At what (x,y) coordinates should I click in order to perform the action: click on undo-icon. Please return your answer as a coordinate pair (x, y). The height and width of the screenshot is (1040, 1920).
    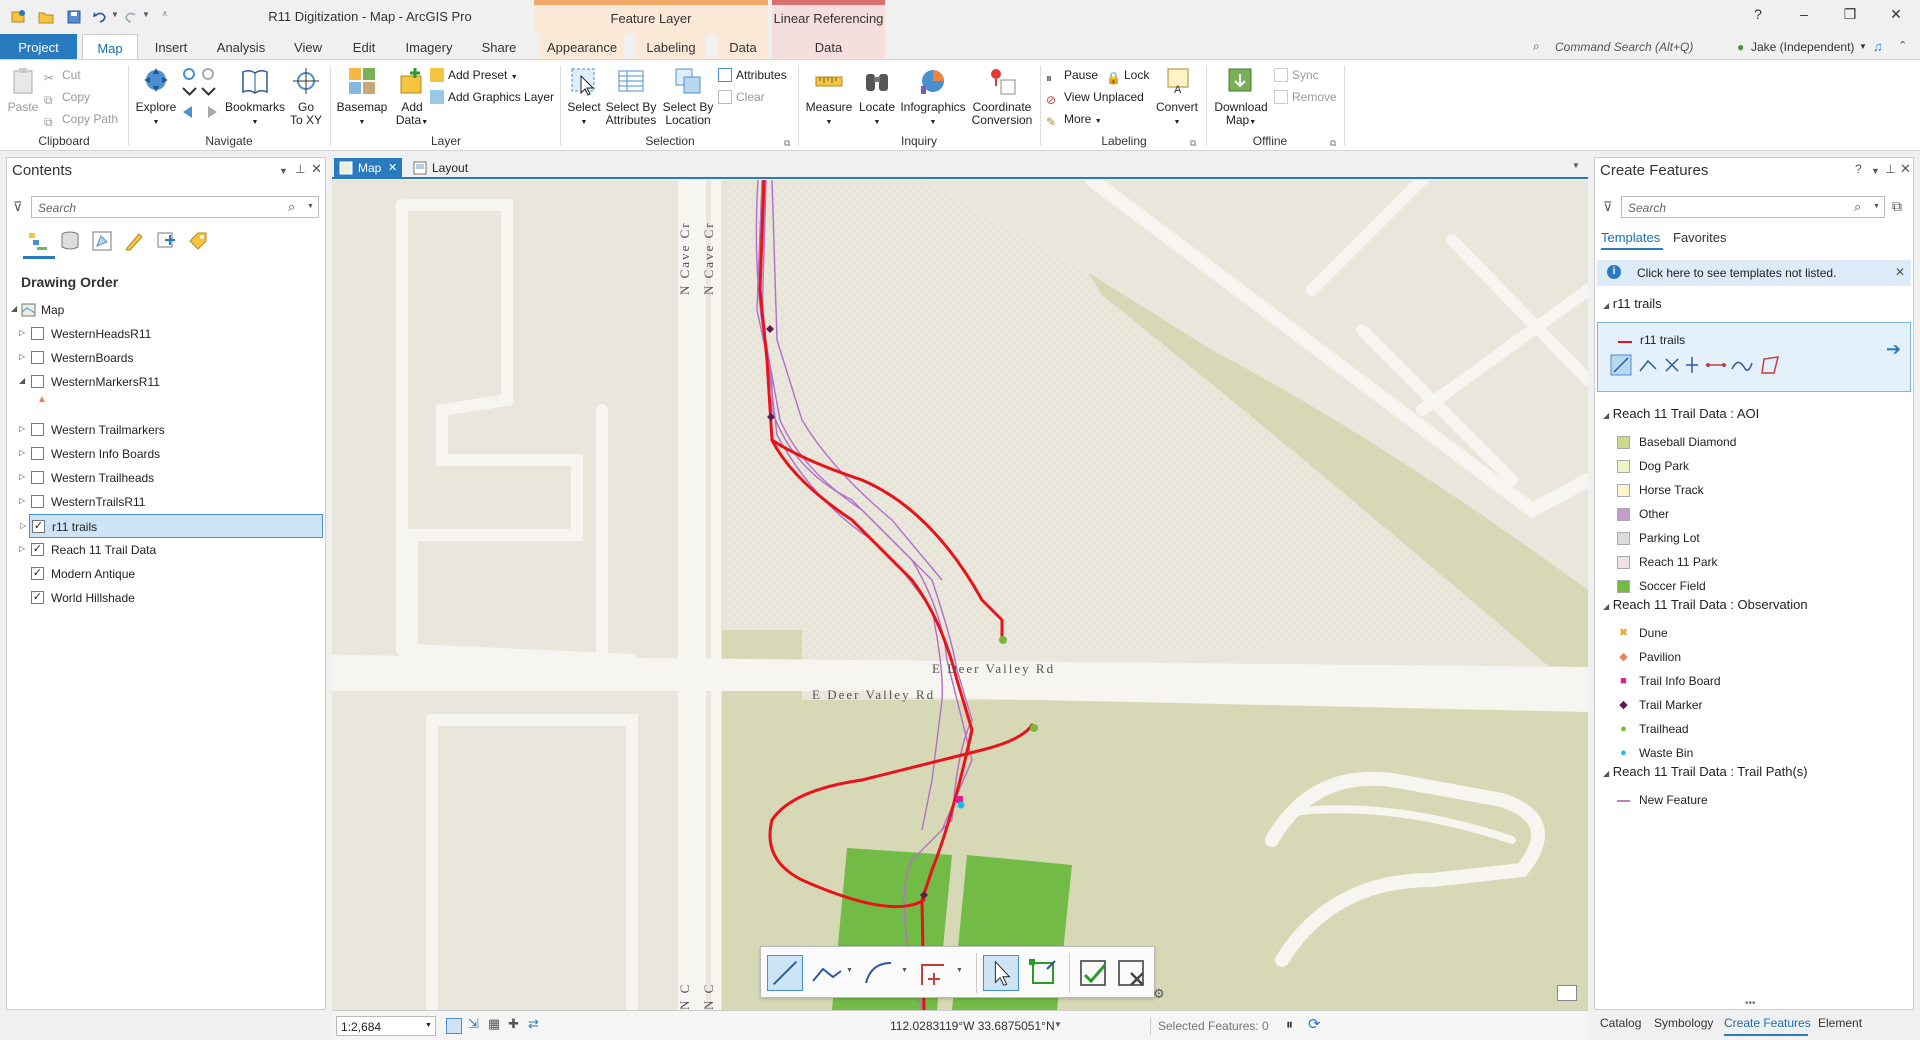
    Looking at the image, I should click on (100, 17).